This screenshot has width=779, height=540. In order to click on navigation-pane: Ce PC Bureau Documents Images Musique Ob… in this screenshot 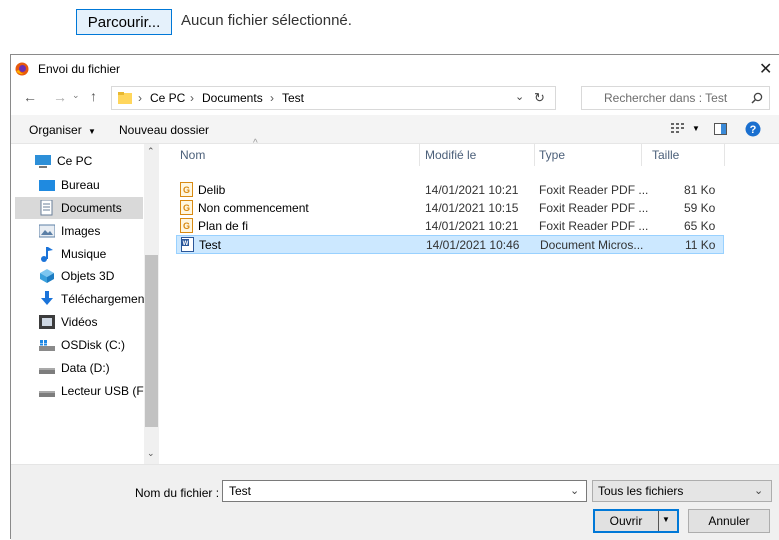, I will do `click(85, 304)`.